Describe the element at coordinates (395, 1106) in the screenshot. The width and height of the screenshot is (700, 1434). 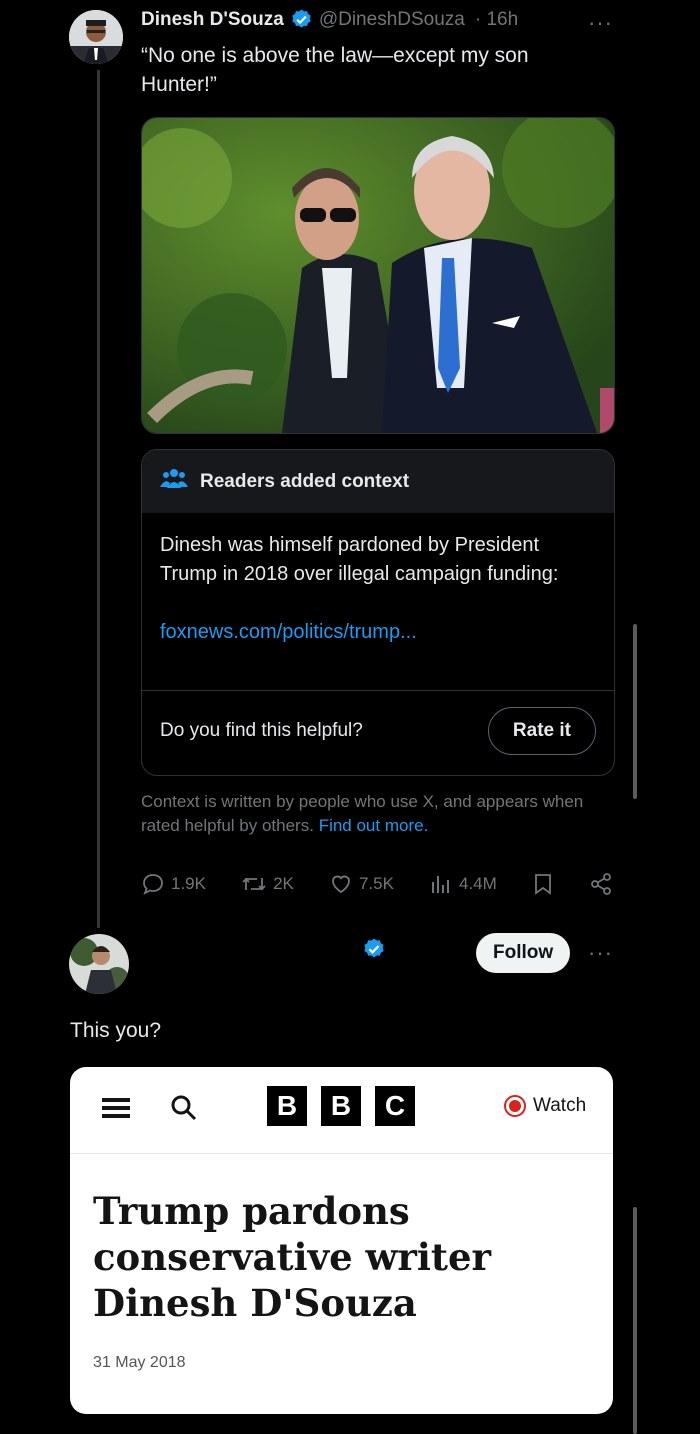
I see `bbc-logo-c: C` at that location.